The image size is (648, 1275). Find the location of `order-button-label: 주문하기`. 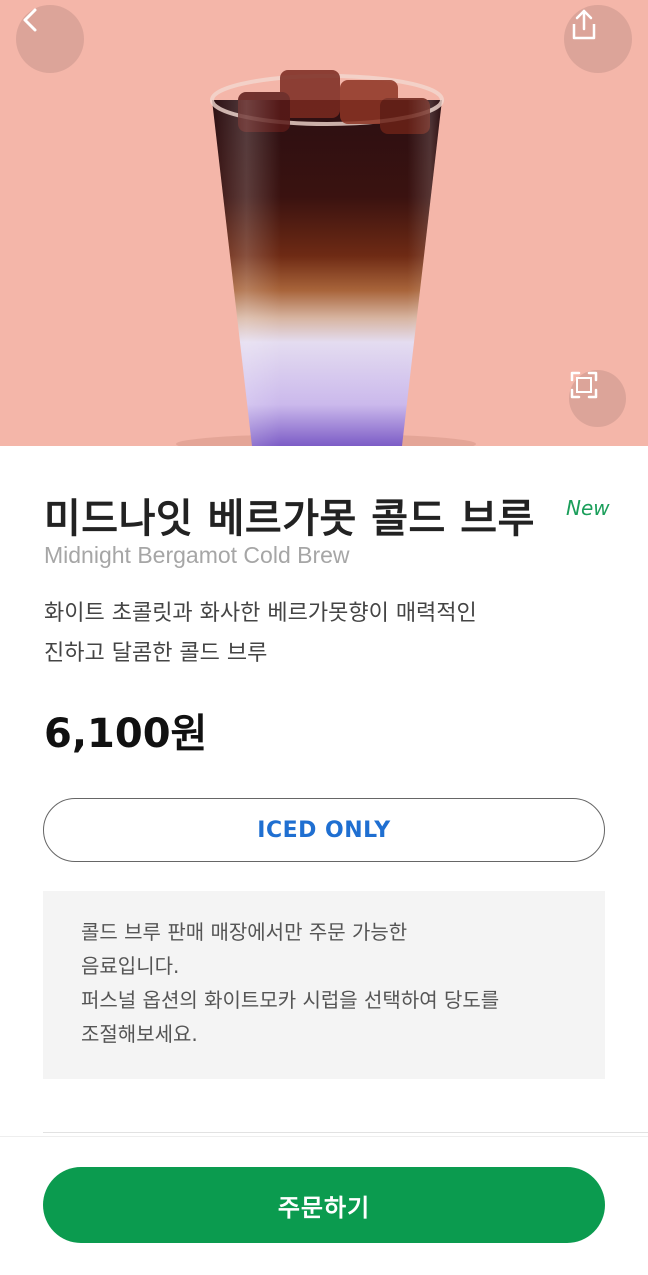

order-button-label: 주문하기 is located at coordinates (324, 1207).